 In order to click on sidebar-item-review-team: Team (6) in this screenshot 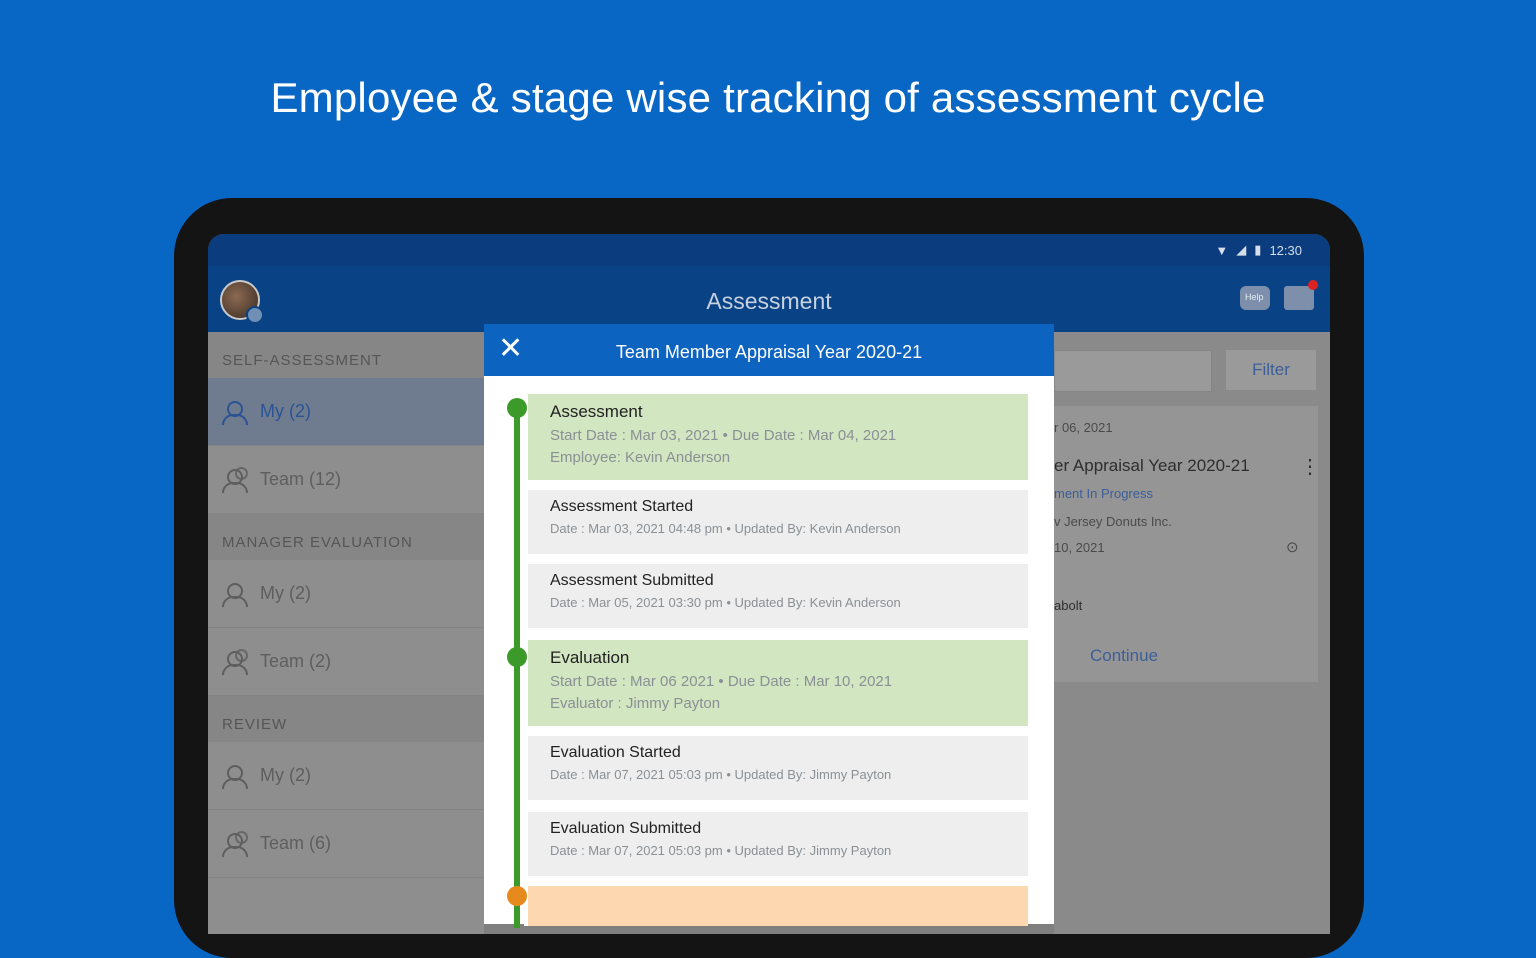, I will do `click(346, 844)`.